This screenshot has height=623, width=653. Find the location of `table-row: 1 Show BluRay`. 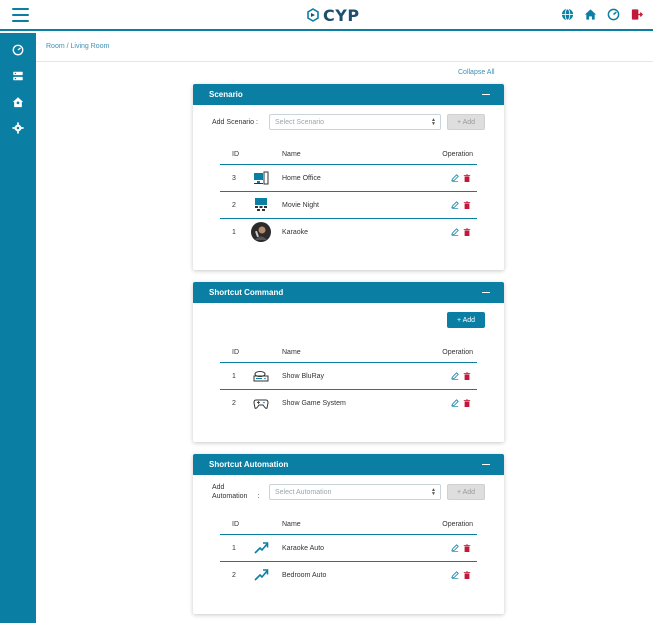

table-row: 1 Show BluRay is located at coordinates (348, 376).